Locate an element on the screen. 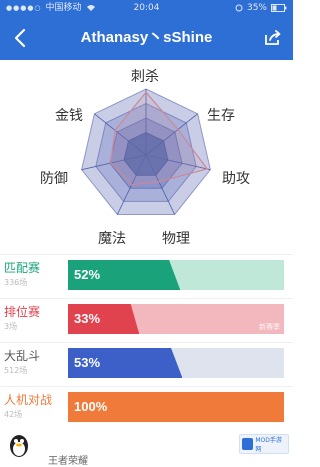  season-tag: 新赛季 is located at coordinates (269, 327).